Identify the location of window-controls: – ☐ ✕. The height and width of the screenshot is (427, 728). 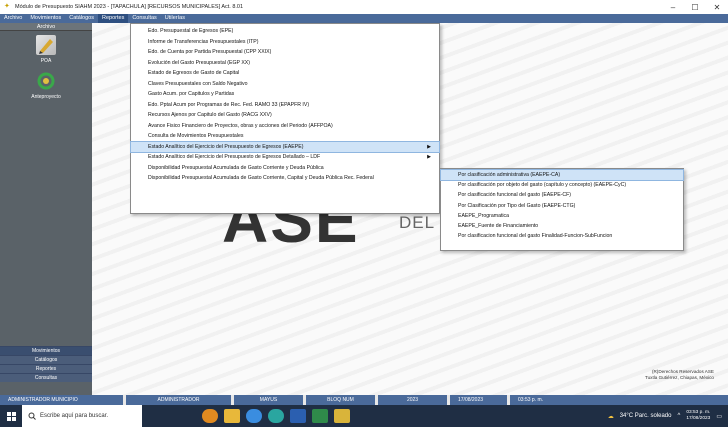
(695, 7).